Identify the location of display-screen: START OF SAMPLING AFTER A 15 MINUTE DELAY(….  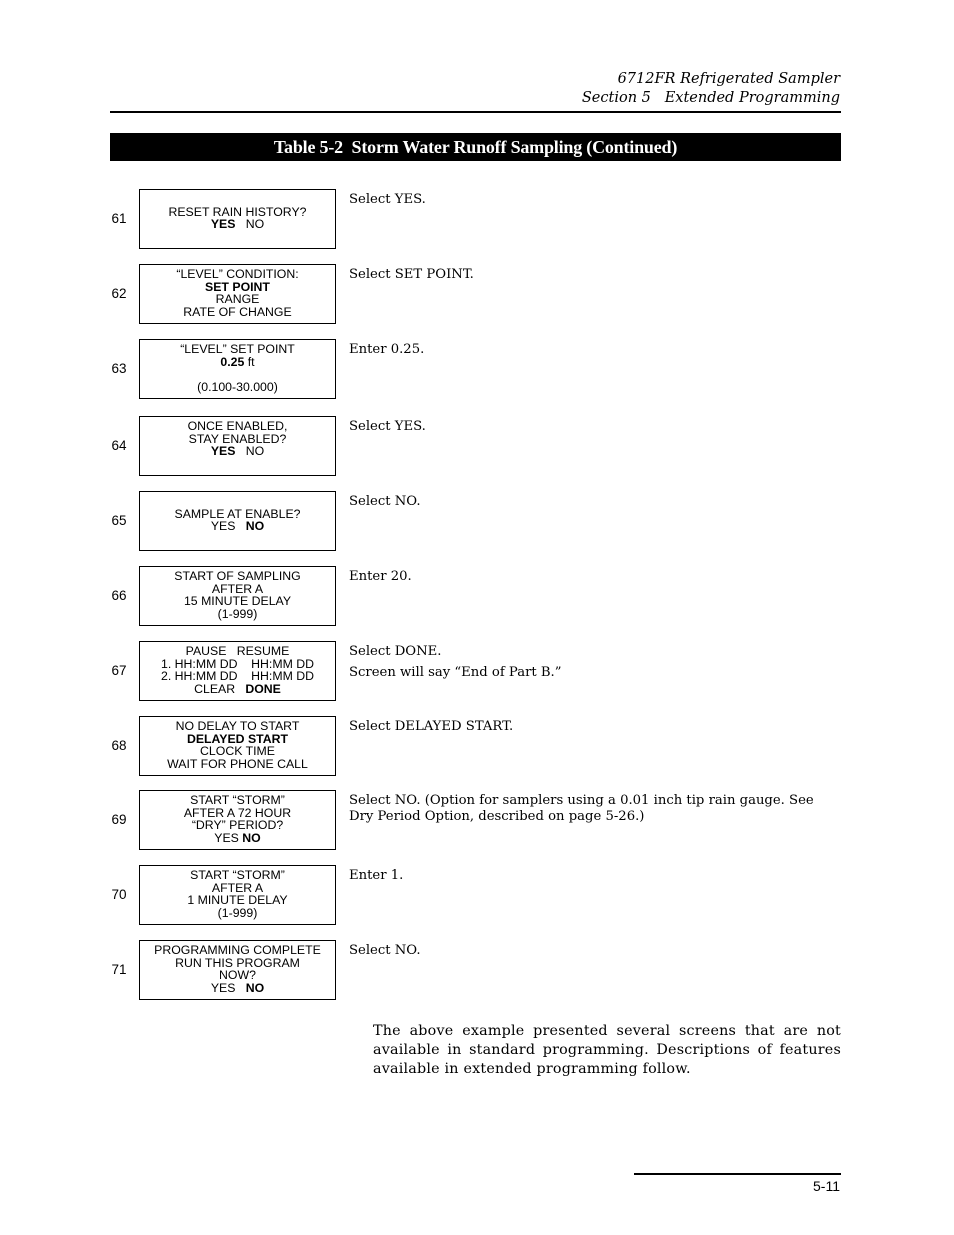
(237, 596).